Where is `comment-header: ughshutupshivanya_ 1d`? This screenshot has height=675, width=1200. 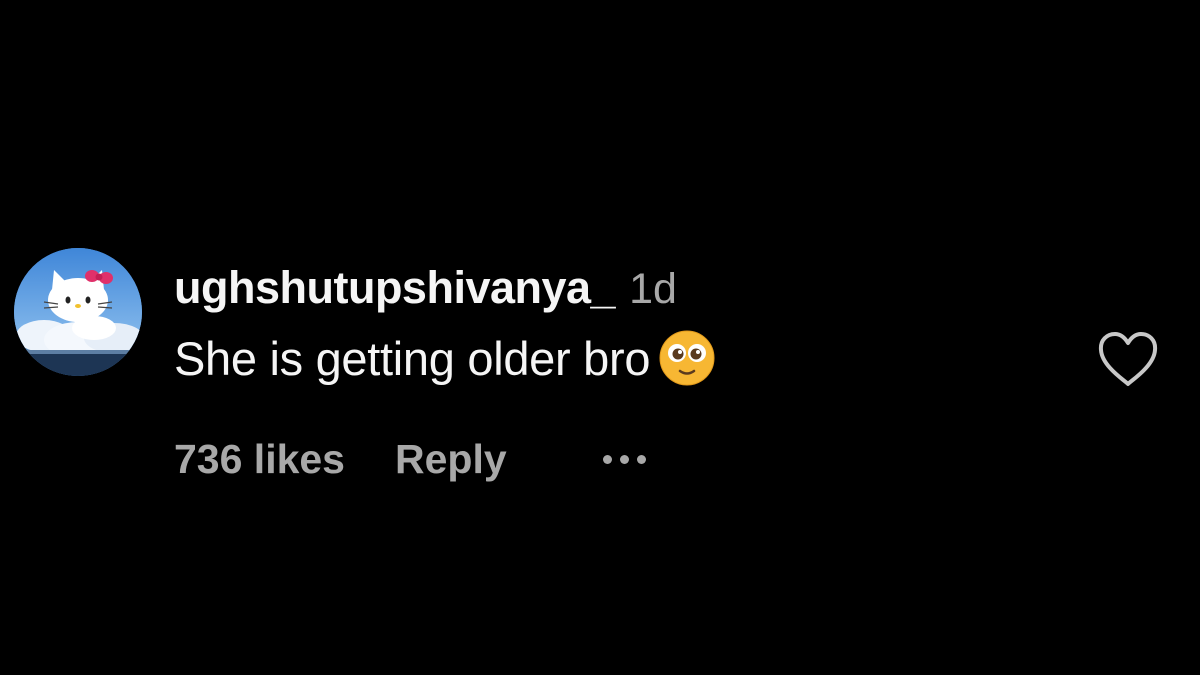 comment-header: ughshutupshivanya_ 1d is located at coordinates (425, 288).